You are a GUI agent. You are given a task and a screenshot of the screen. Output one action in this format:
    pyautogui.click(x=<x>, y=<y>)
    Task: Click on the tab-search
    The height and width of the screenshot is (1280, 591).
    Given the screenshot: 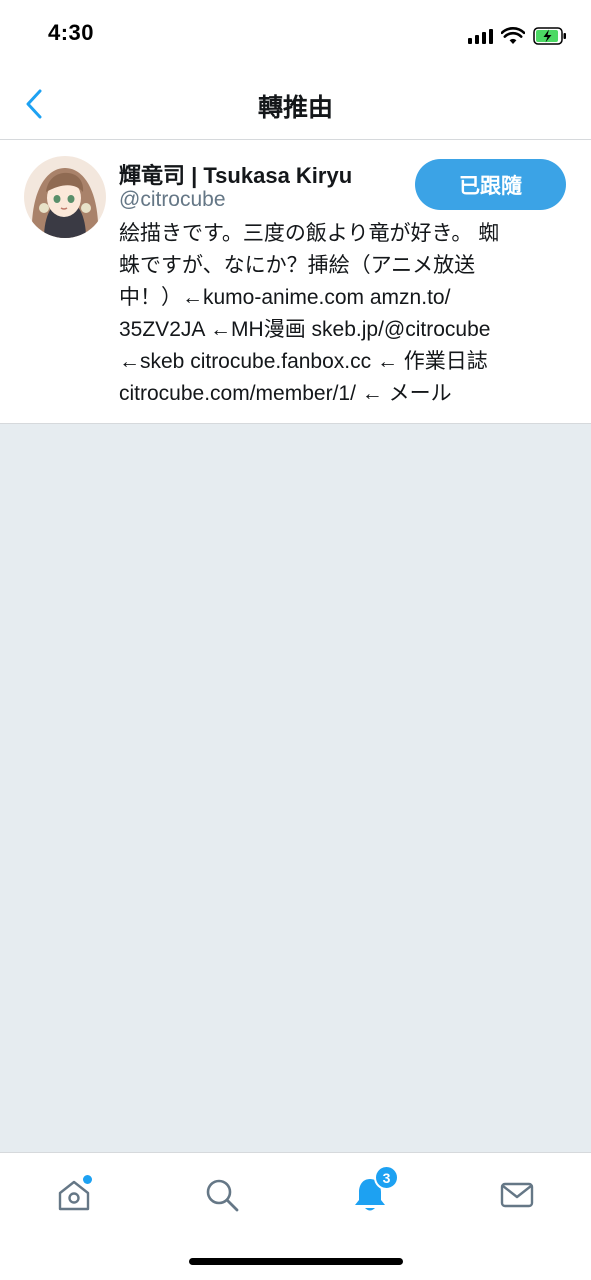 What is the action you would take?
    pyautogui.click(x=222, y=1195)
    